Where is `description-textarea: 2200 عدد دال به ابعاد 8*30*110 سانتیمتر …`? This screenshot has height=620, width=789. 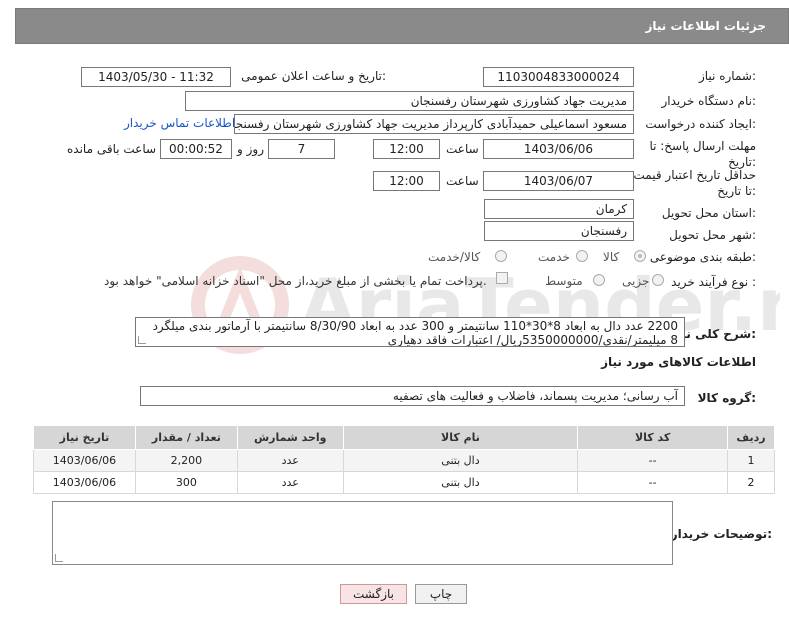
description-textarea: 2200 عدد دال به ابعاد 8*30*110 سانتیمتر … is located at coordinates (410, 332).